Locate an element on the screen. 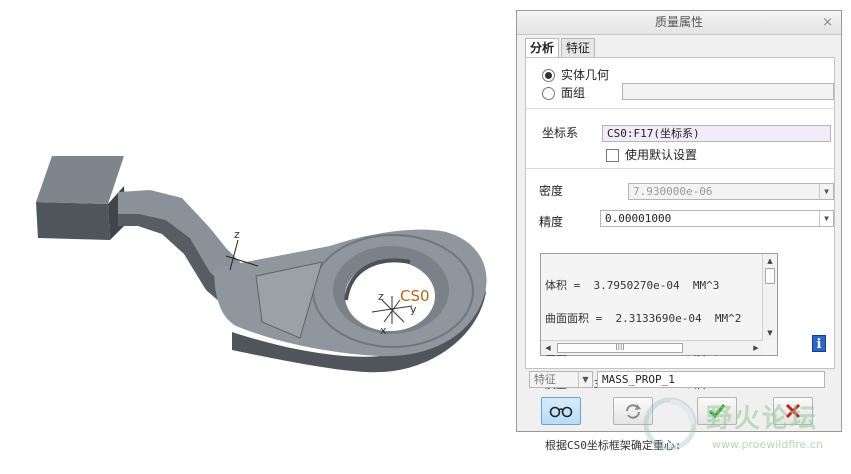 The width and height of the screenshot is (851, 474). close-icon: × is located at coordinates (827, 22).